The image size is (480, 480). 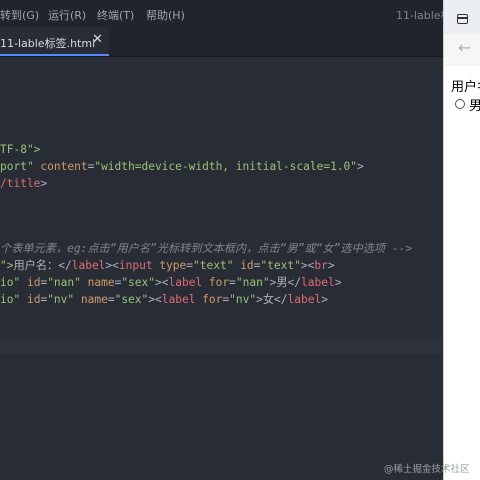 I want to click on radio-male-label: 男, so click(x=474, y=104).